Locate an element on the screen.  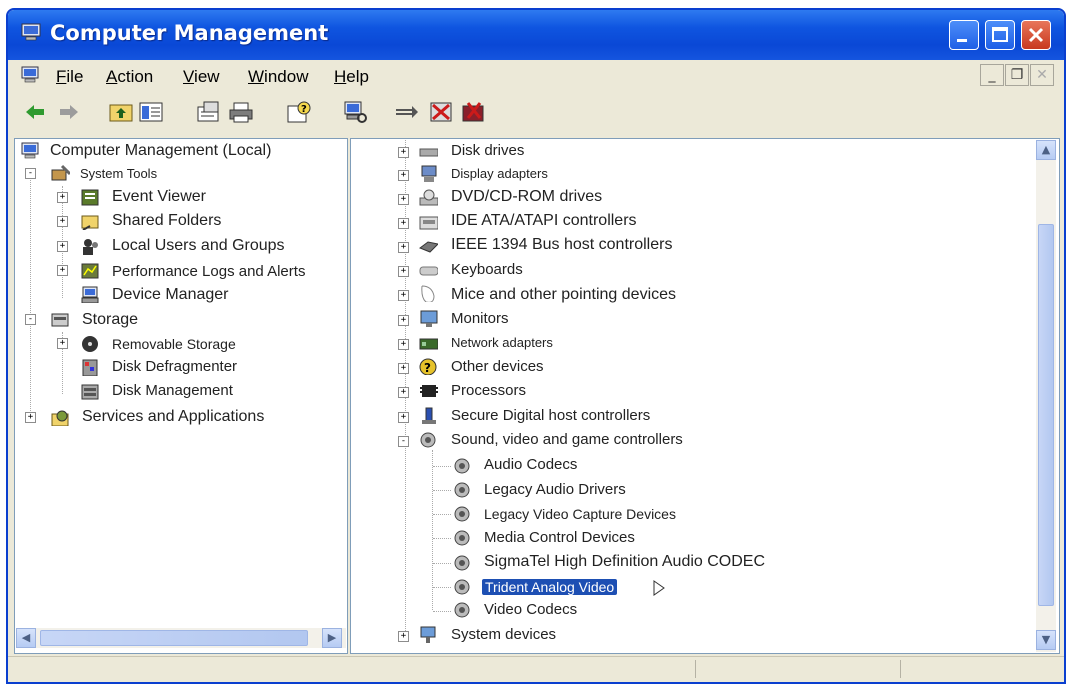
uninstall-device-icon is located at coordinates (473, 112).